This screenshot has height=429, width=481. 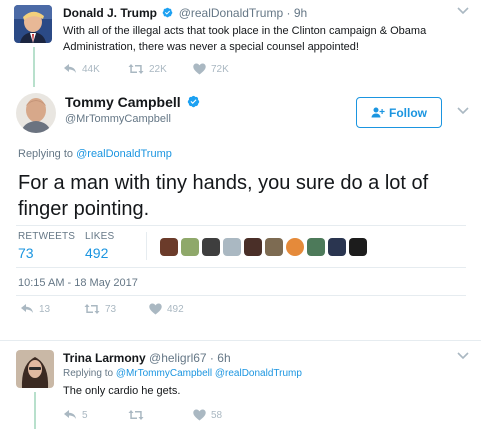 I want to click on tweet3-reply-count: 5, so click(x=85, y=415).